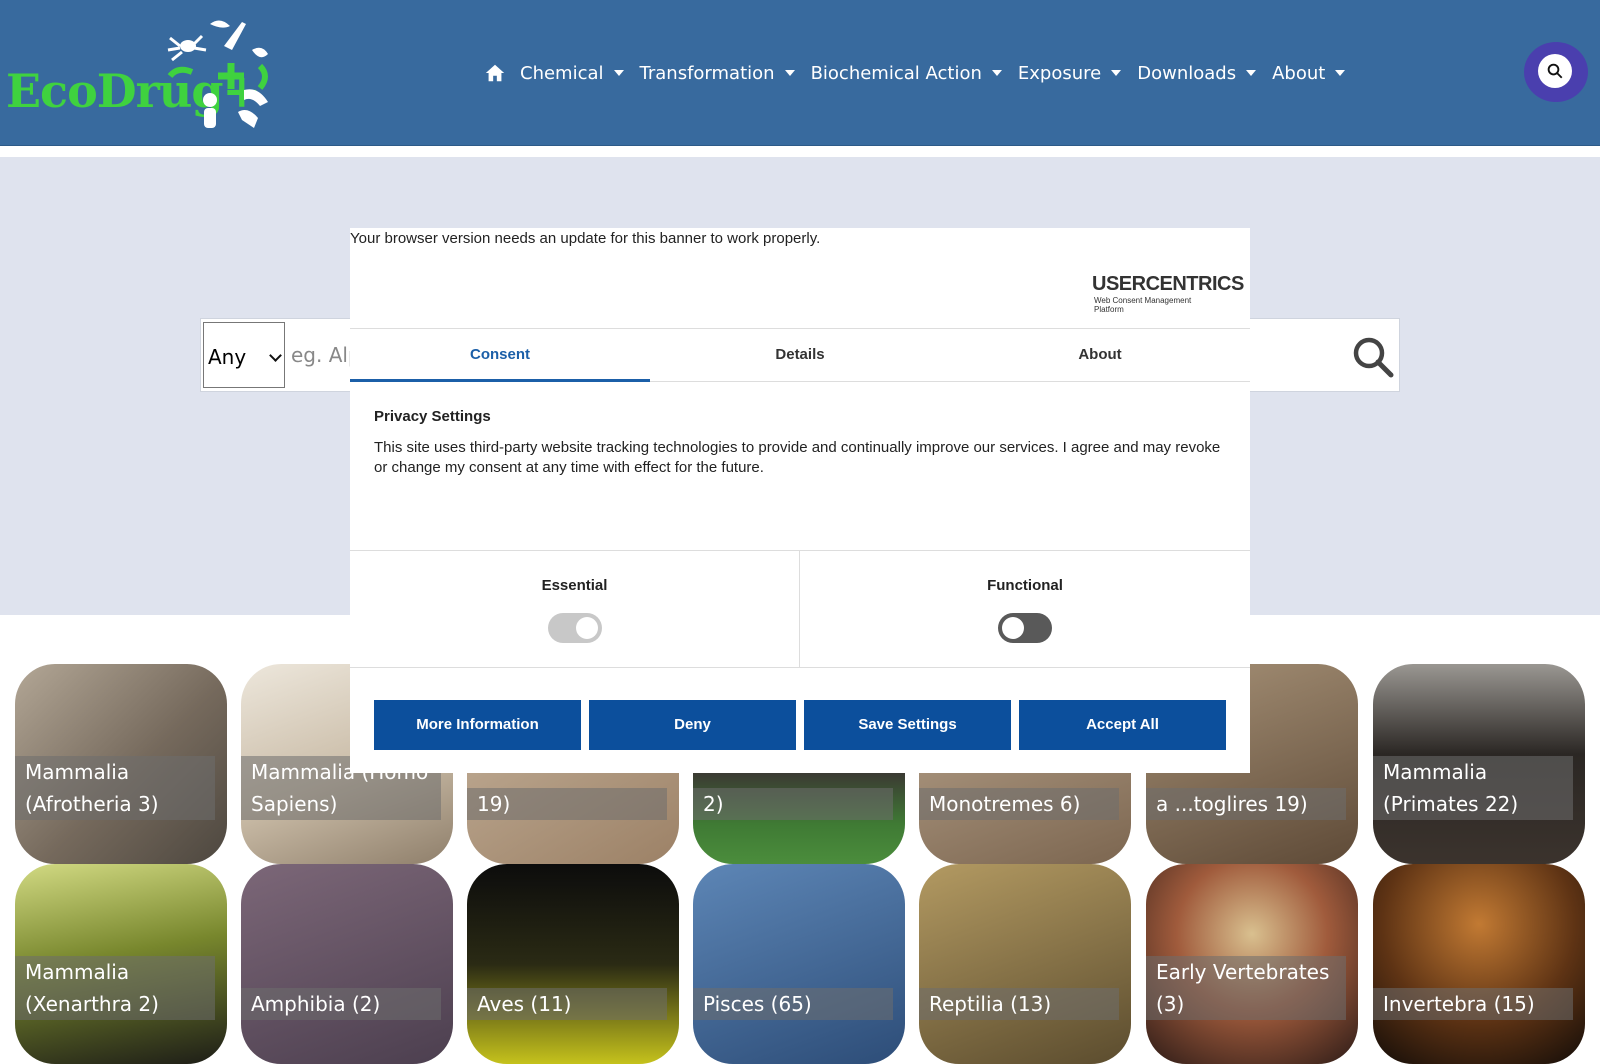 This screenshot has height=1064, width=1600. Describe the element at coordinates (244, 355) in the screenshot. I see `search-type-select: Any` at that location.